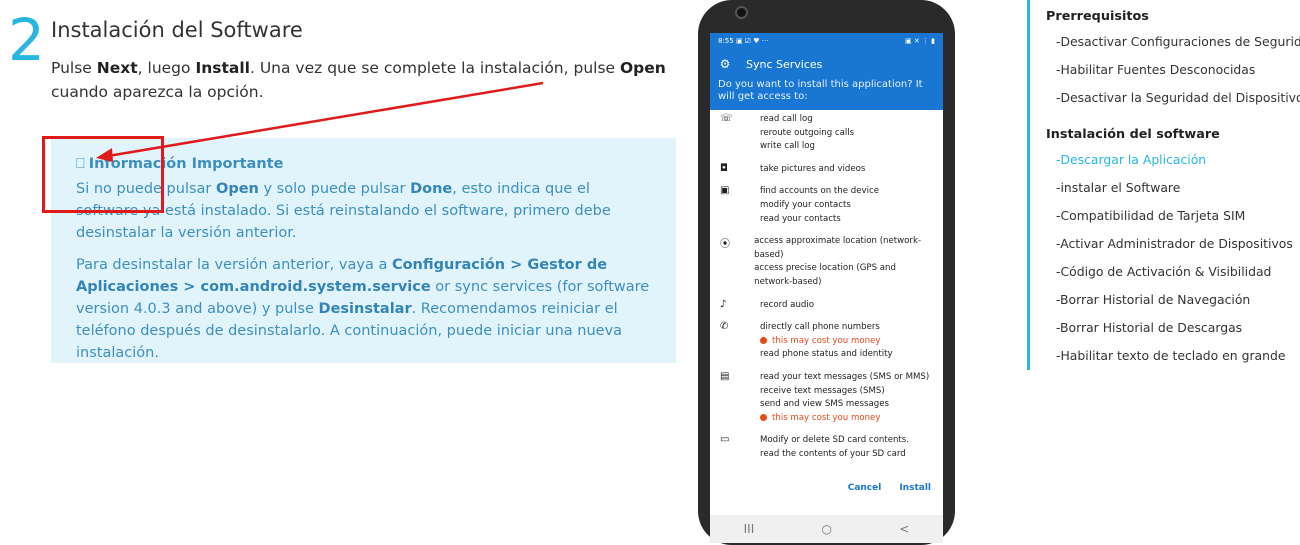  What do you see at coordinates (725, 376) in the screenshot?
I see `permission-icon: ▤` at bounding box center [725, 376].